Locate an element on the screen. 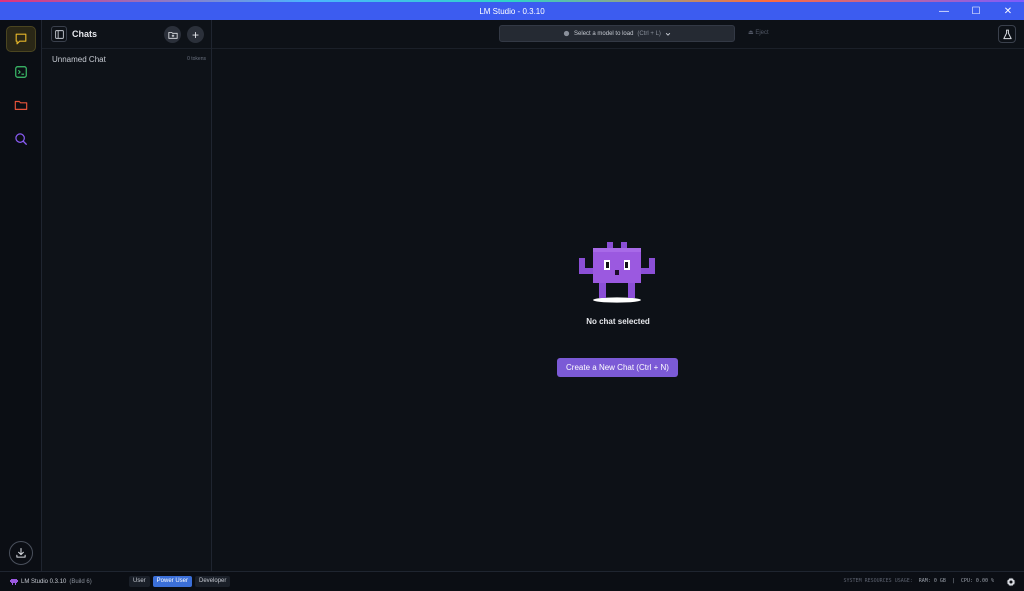 Image resolution: width=1024 pixels, height=591 pixels. window-controls: — ☐ ✕ is located at coordinates (976, 11).